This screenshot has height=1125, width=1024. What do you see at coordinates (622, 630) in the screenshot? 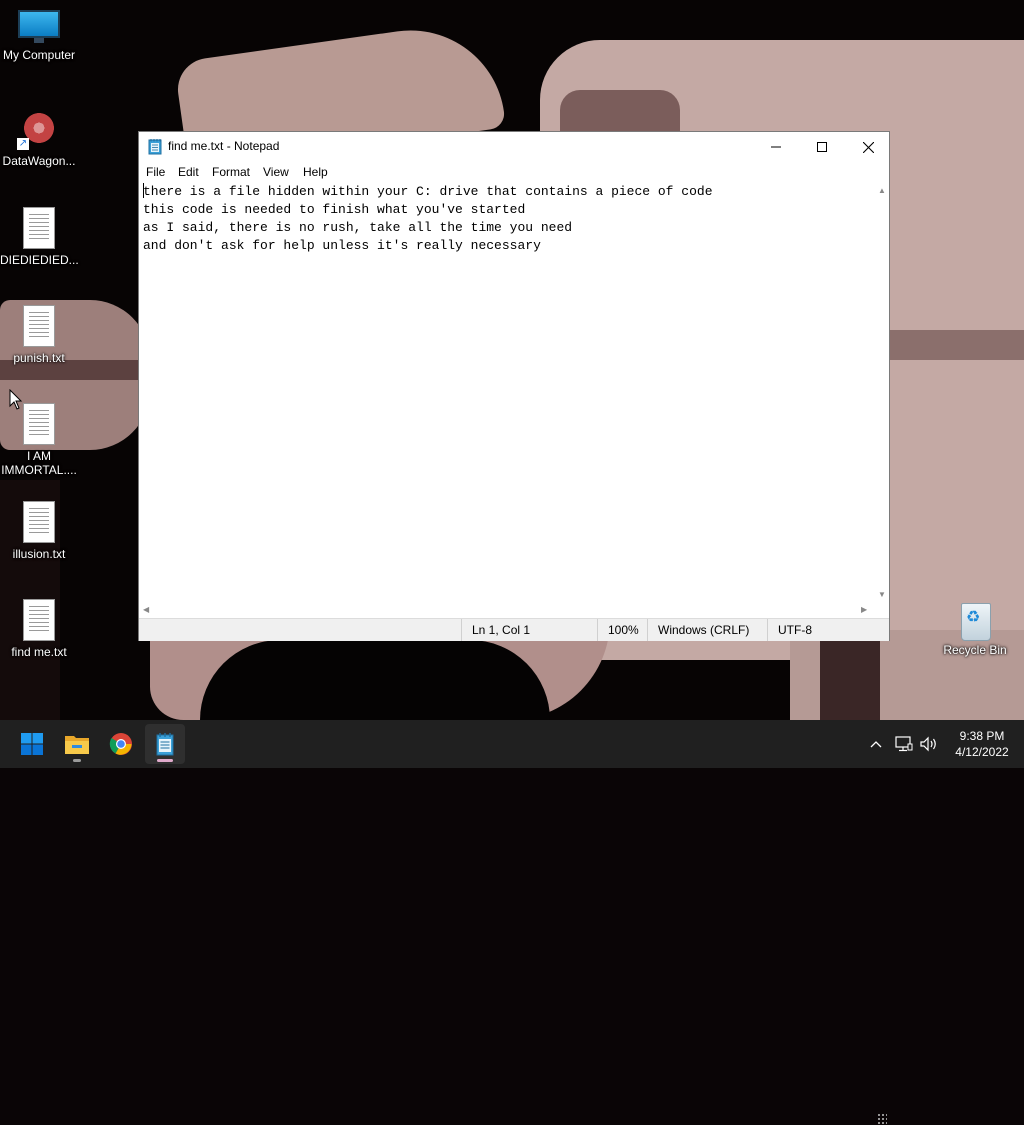
I see `status-zoom: 100%` at bounding box center [622, 630].